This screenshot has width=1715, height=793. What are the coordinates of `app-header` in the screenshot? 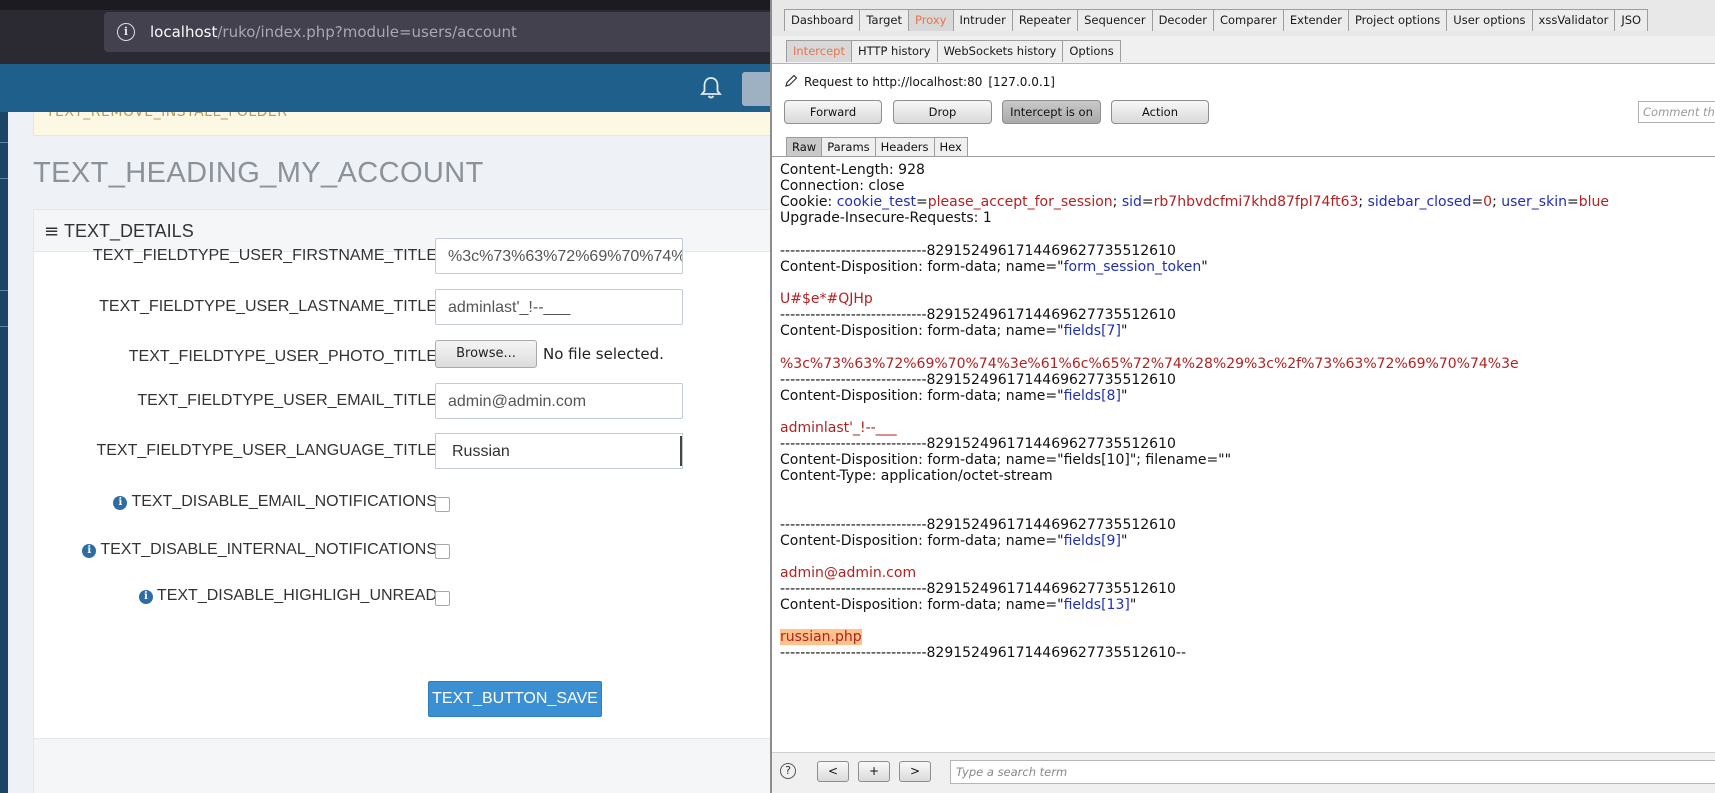 It's located at (390, 88).